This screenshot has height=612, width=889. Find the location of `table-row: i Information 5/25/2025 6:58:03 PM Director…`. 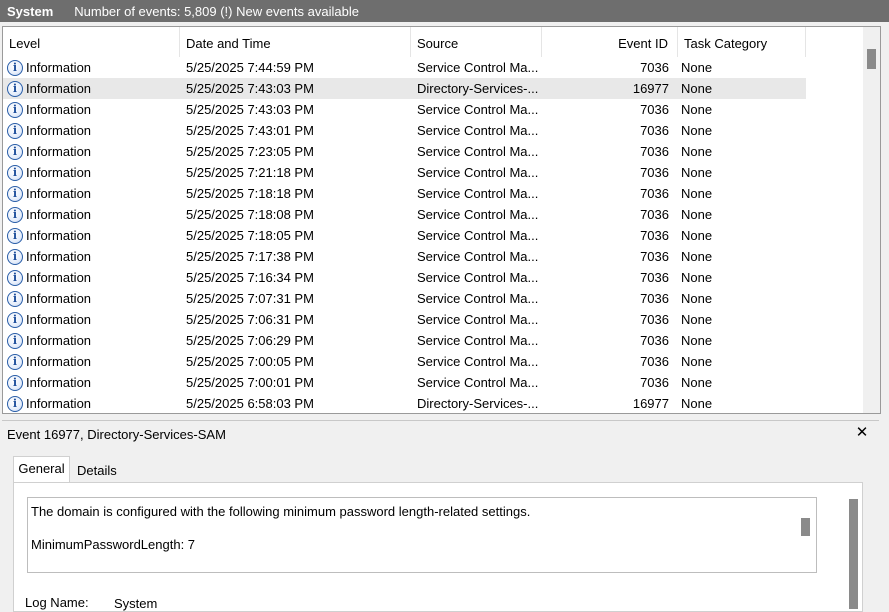

table-row: i Information 5/25/2025 6:58:03 PM Director… is located at coordinates (404, 403).